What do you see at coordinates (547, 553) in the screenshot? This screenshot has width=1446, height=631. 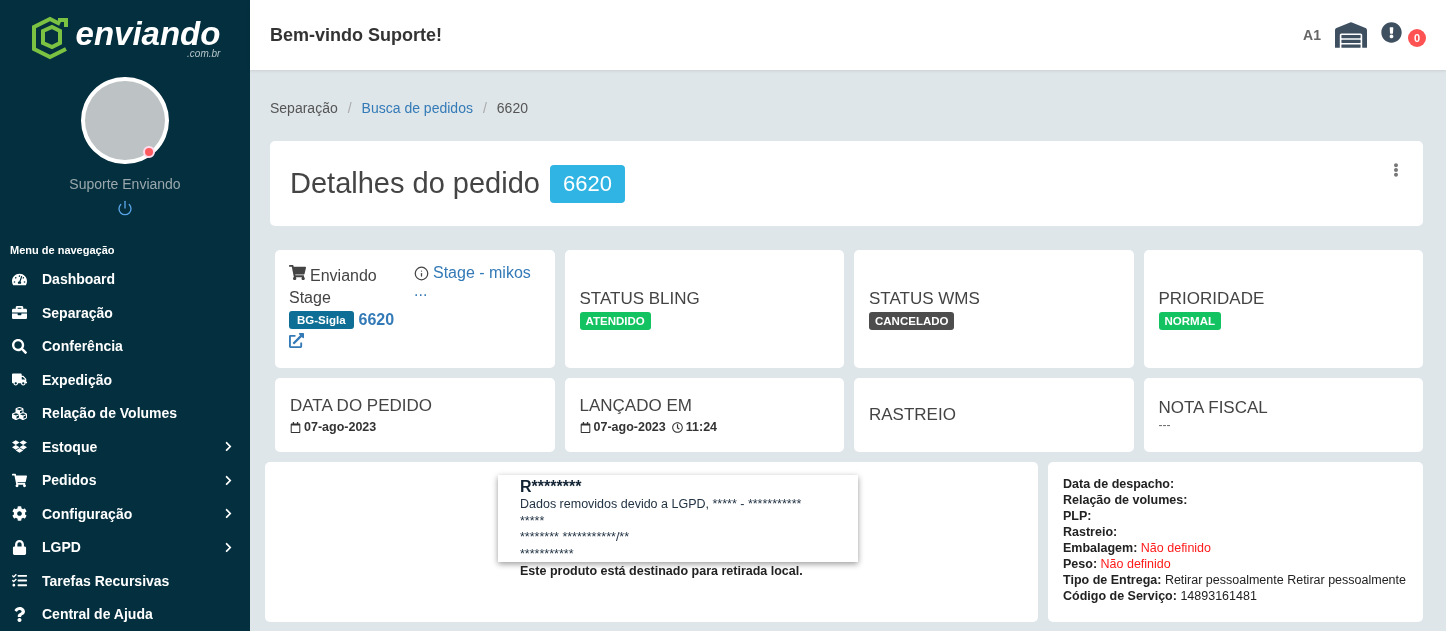 I see `address-line: ***********` at bounding box center [547, 553].